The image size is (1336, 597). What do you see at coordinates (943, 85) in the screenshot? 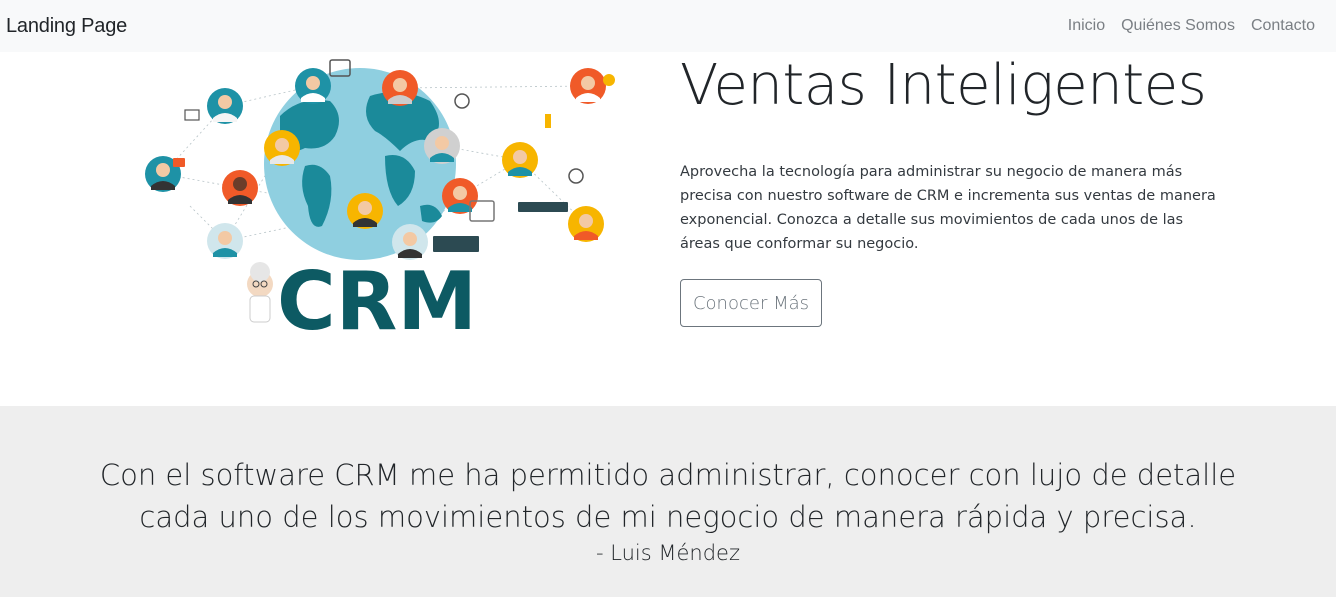
I see `hero-title: Ventas Inteligentes` at bounding box center [943, 85].